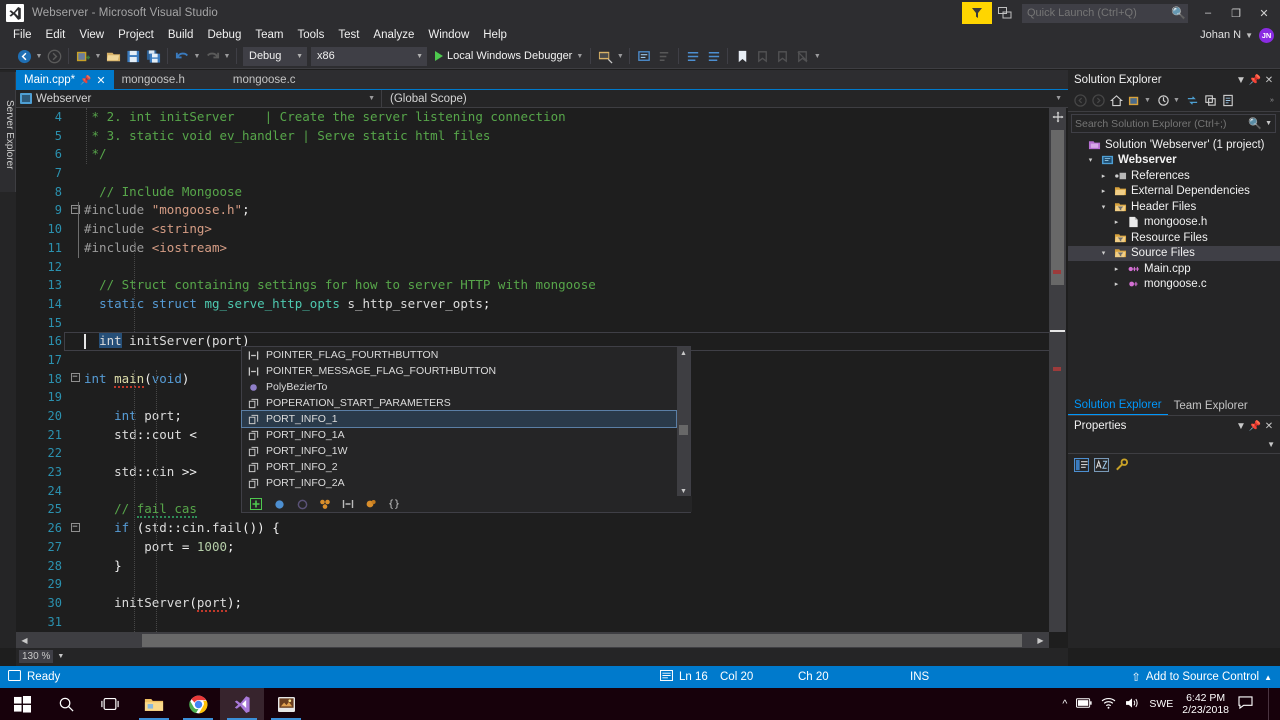 The width and height of the screenshot is (1280, 720). What do you see at coordinates (1174, 145) in the screenshot?
I see `tree-item: Solution 'Webserver' (1 project)` at bounding box center [1174, 145].